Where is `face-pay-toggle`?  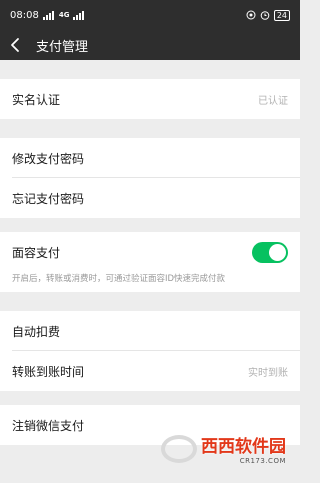
face-pay-toggle is located at coordinates (270, 252).